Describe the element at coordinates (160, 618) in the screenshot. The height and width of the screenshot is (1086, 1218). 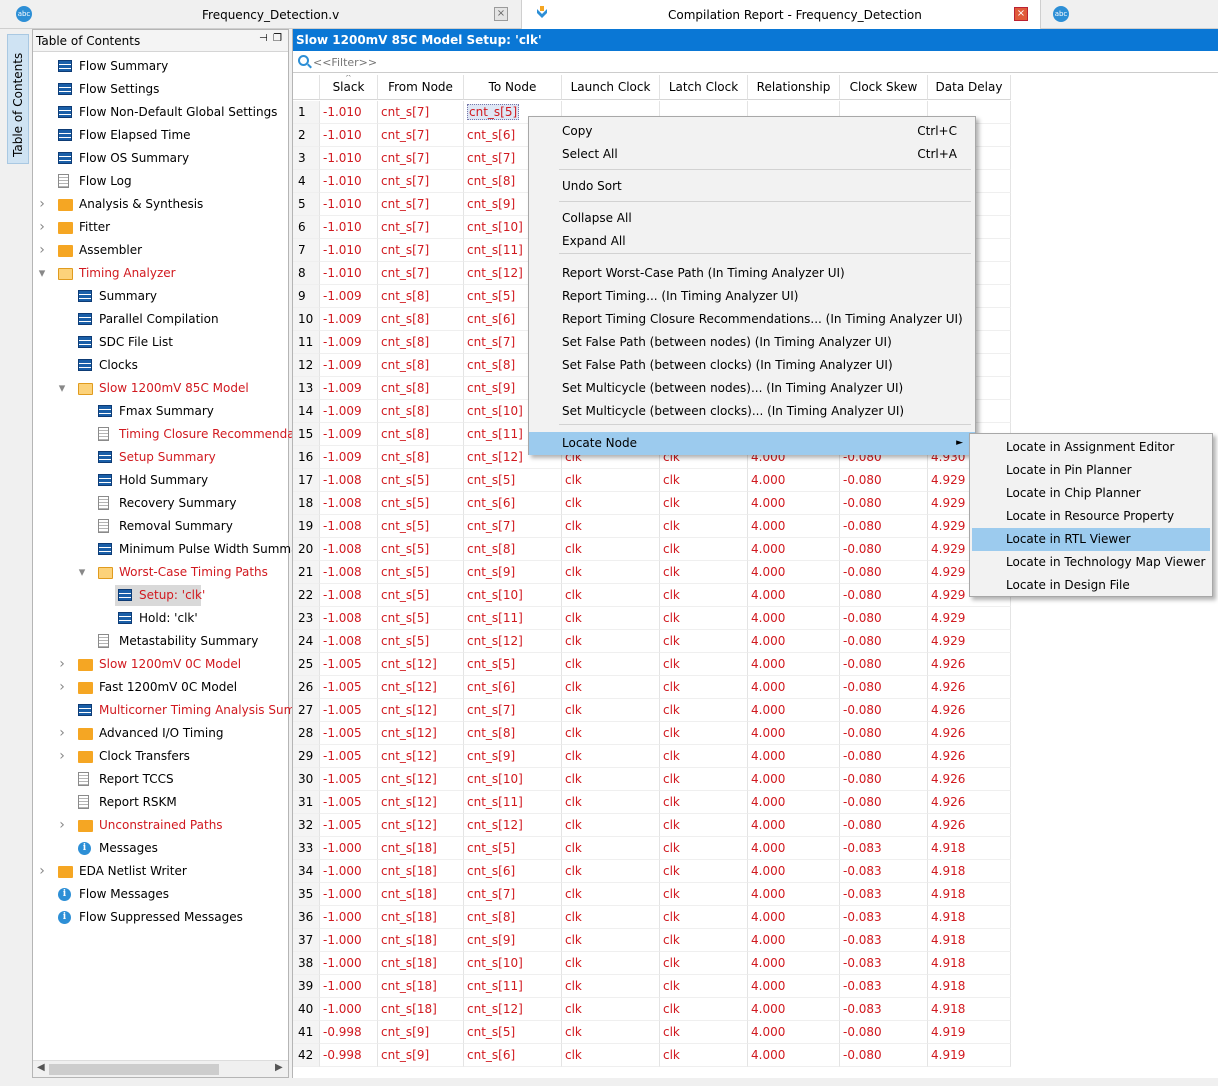
I see `toc-item: Hold: 'clk'` at that location.